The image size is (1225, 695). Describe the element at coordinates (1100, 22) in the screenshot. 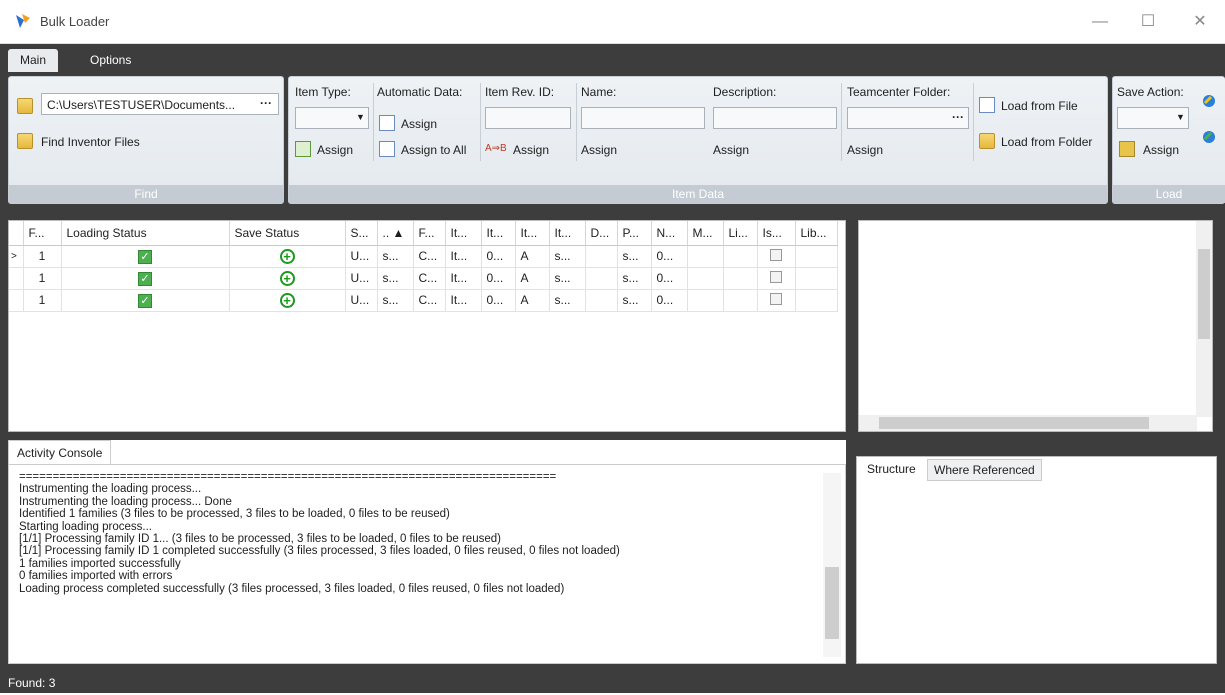

I see `minimize-button: —` at that location.